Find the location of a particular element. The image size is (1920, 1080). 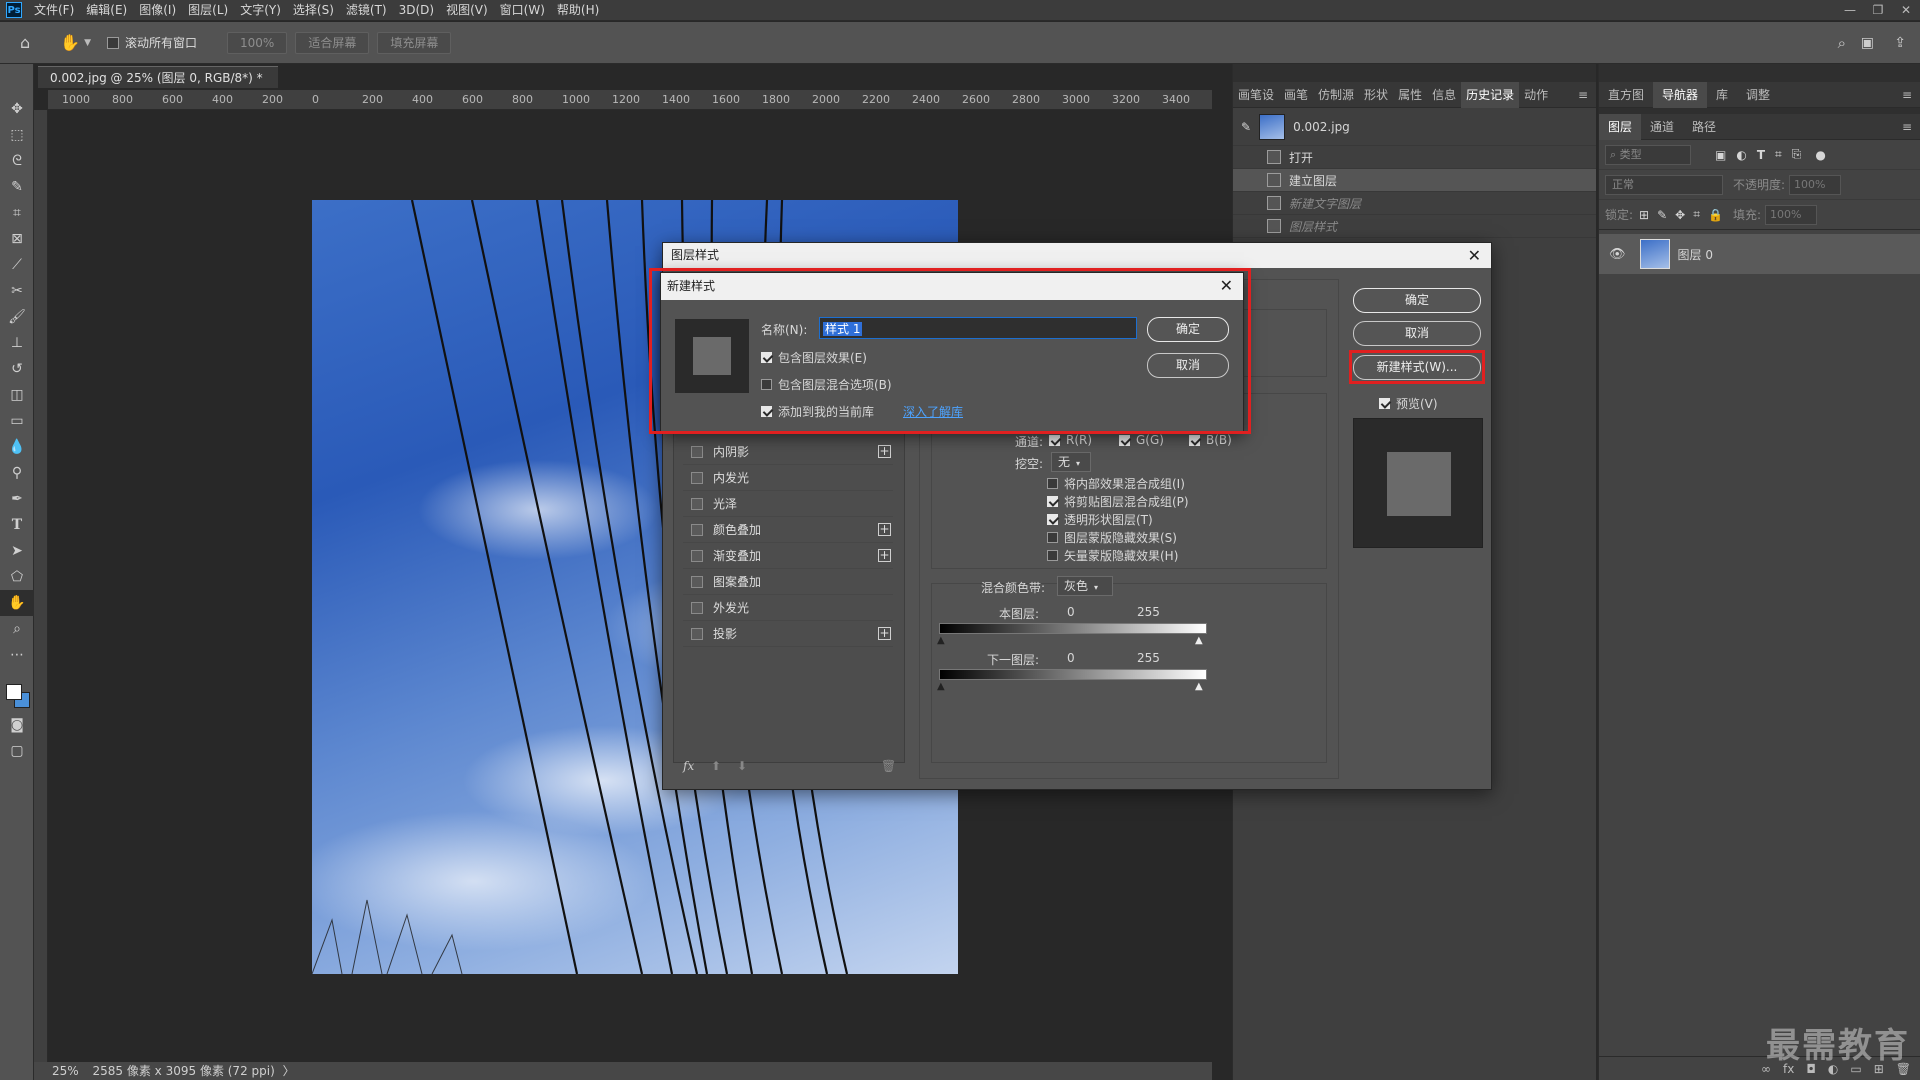

minimize-icon: — is located at coordinates (1850, 10).